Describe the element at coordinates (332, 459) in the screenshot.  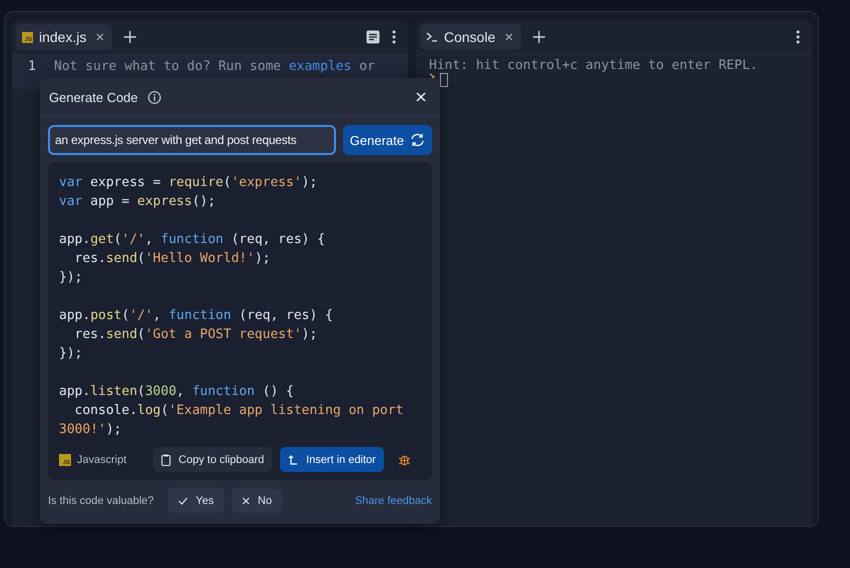
I see `insert-button: Insert in editor` at that location.